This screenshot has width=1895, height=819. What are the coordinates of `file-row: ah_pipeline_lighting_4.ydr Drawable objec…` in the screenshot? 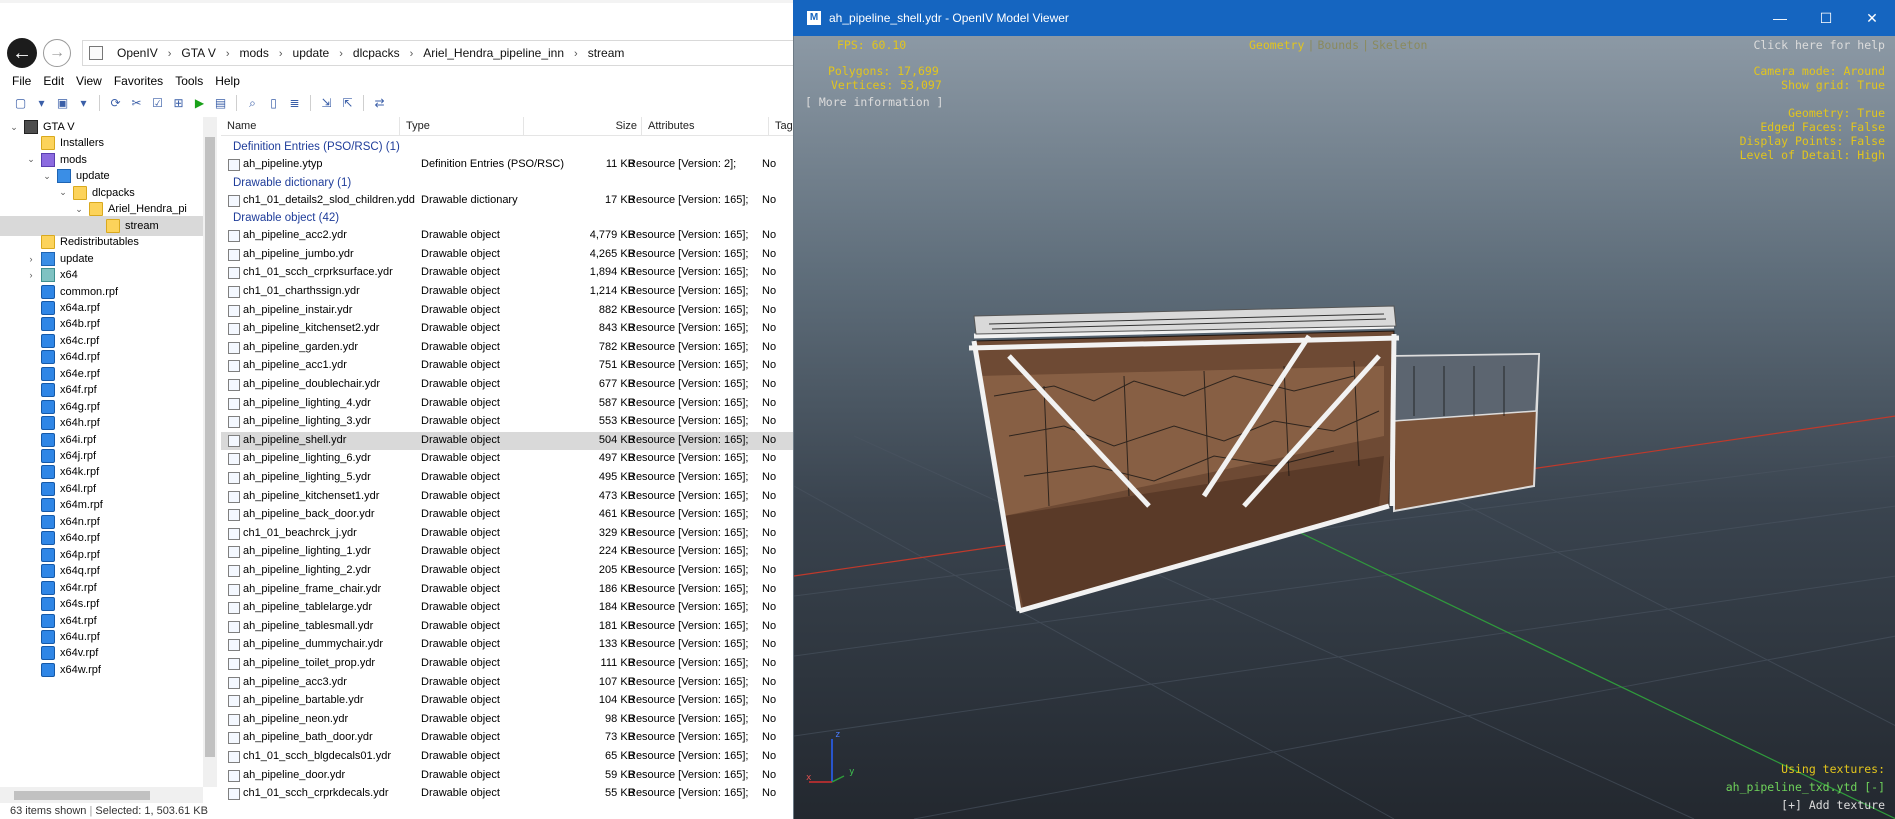 It's located at (507, 404).